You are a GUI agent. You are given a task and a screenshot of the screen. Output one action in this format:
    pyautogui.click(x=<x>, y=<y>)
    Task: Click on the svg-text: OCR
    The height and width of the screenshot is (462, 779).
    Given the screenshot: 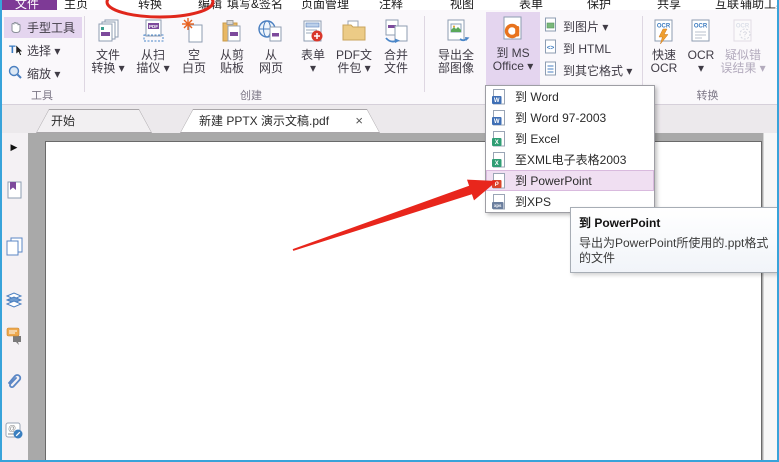 What is the action you would take?
    pyautogui.click(x=701, y=27)
    